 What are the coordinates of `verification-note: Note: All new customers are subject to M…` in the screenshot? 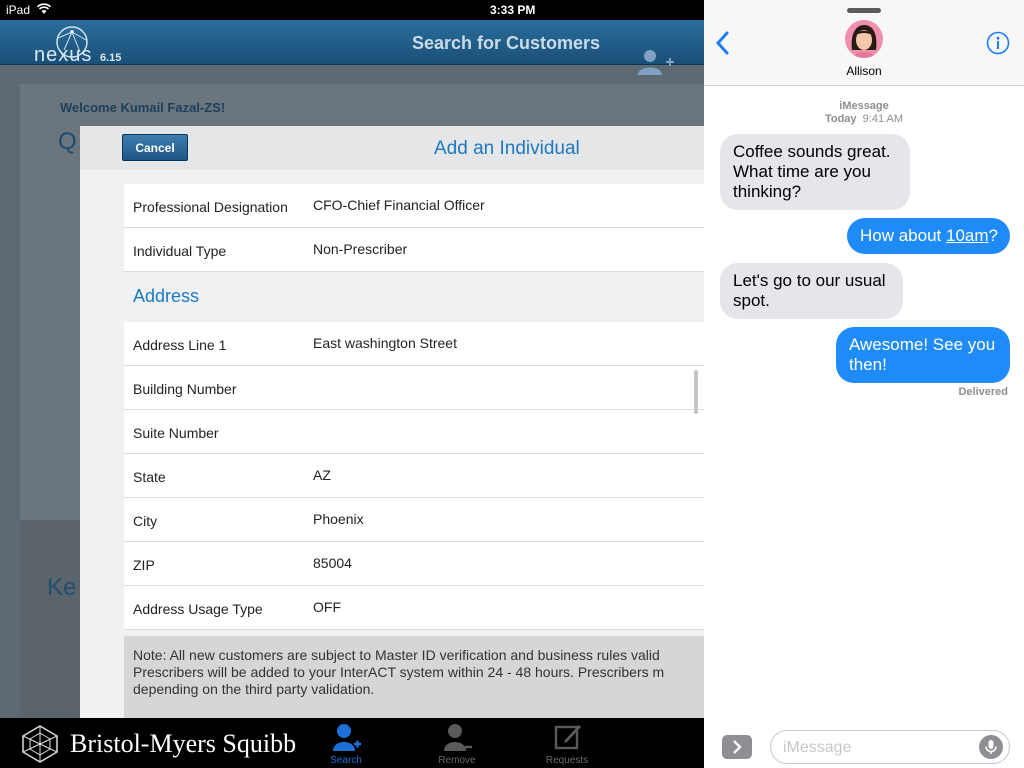 It's located at (414, 681).